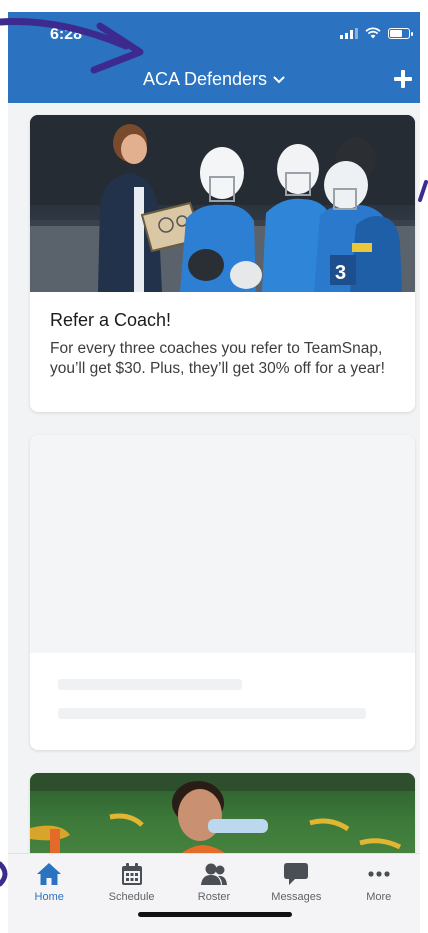 Image resolution: width=428 pixels, height=933 pixels. Describe the element at coordinates (340, 273) in the screenshot. I see `svg-text: 3` at that location.